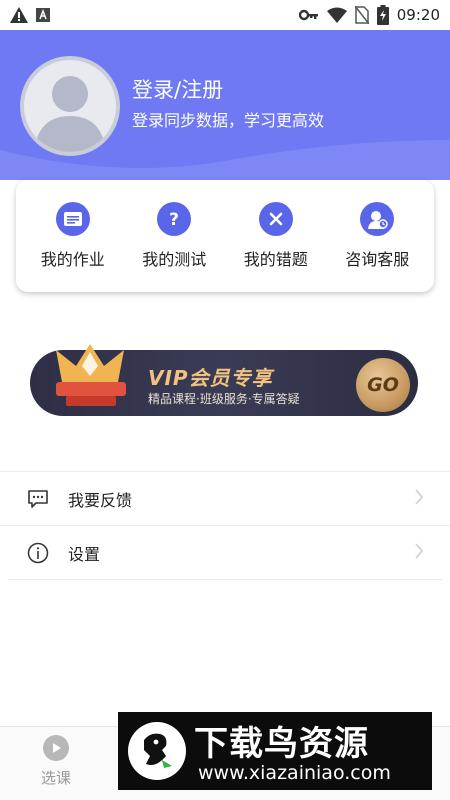 This screenshot has width=450, height=800. Describe the element at coordinates (210, 378) in the screenshot. I see `vip-title: VIP会员专享` at that location.